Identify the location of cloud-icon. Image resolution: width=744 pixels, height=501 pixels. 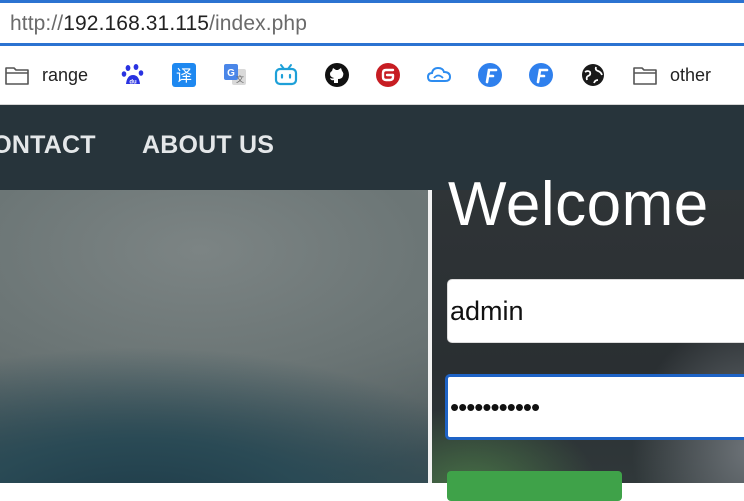
(439, 74).